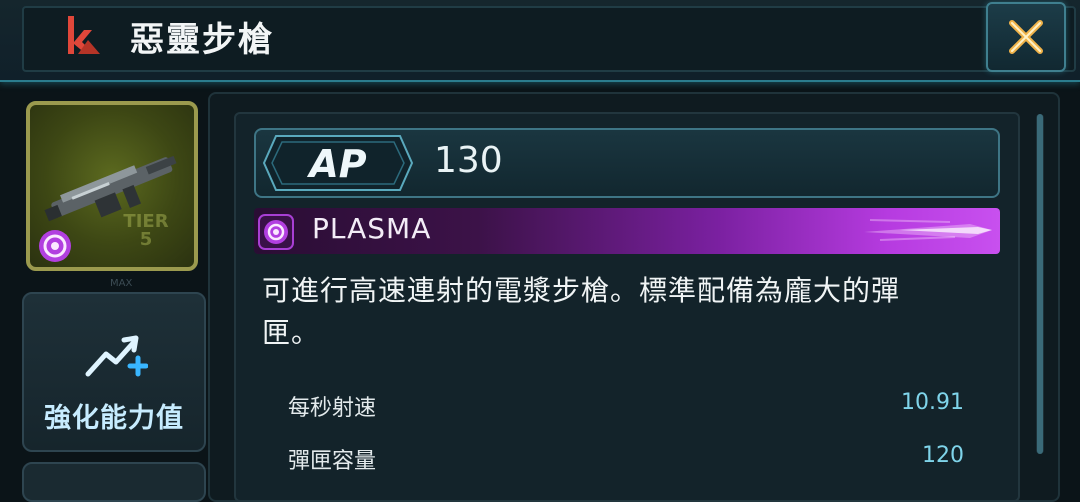 The height and width of the screenshot is (502, 1080). What do you see at coordinates (628, 407) in the screenshot?
I see `stat-row-fire-rate: 每秒射速 10.91` at bounding box center [628, 407].